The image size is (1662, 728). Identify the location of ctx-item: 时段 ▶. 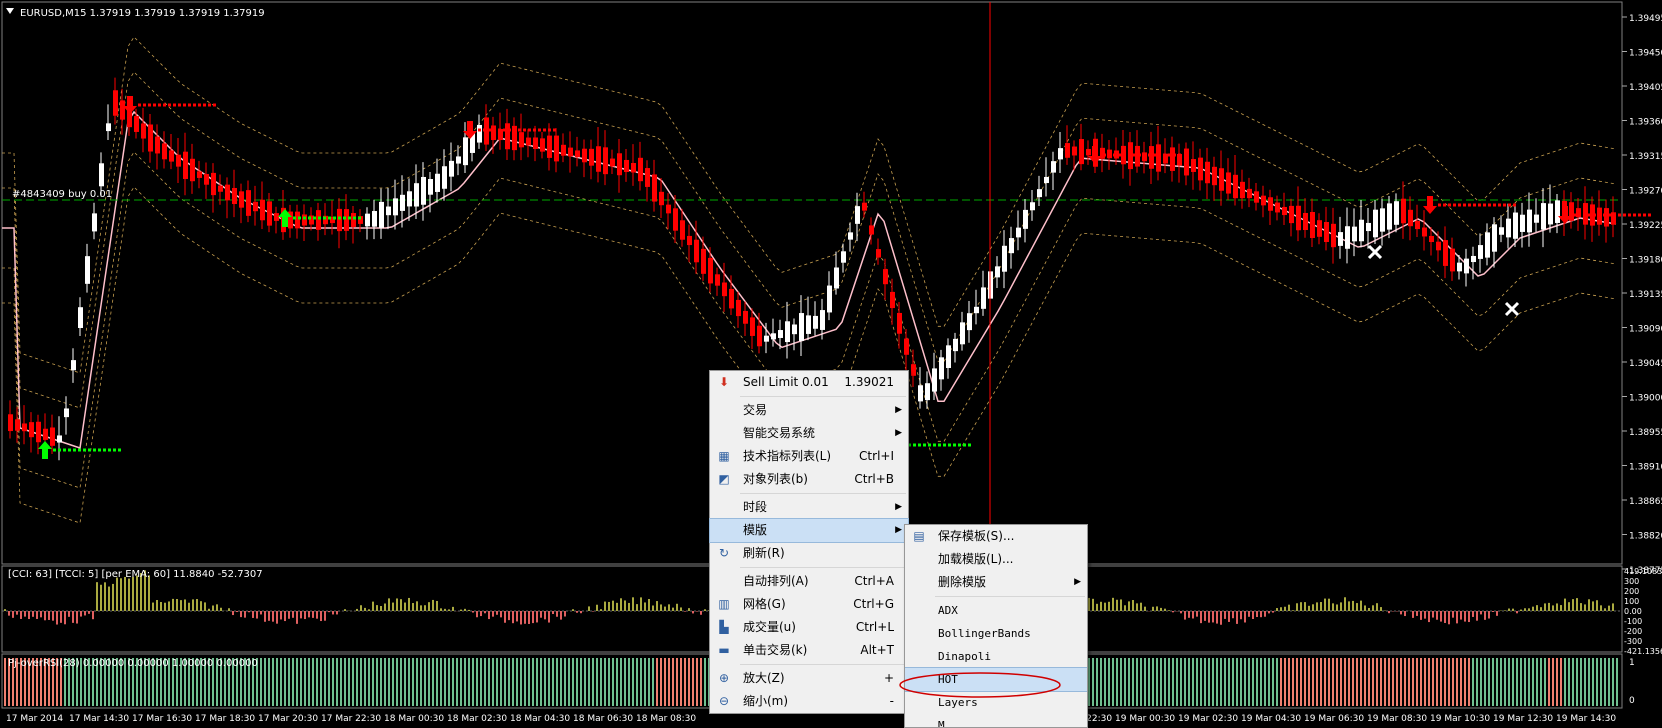
(809, 507).